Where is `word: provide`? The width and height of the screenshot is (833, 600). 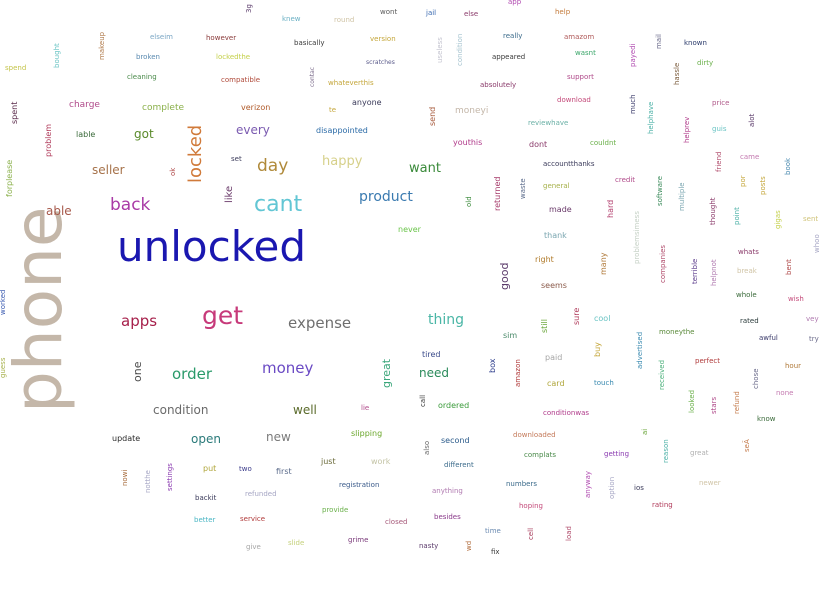 word: provide is located at coordinates (335, 510).